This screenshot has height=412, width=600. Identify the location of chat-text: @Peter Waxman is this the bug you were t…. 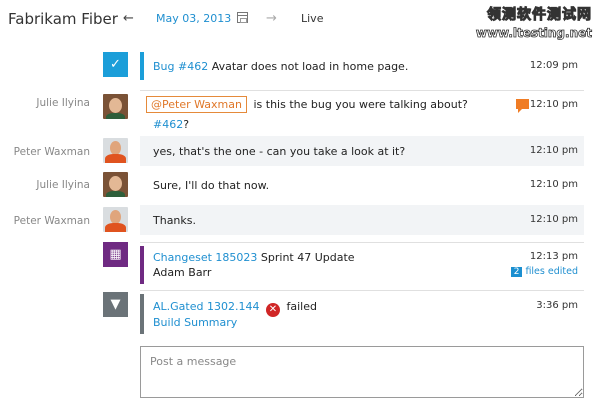
(307, 104).